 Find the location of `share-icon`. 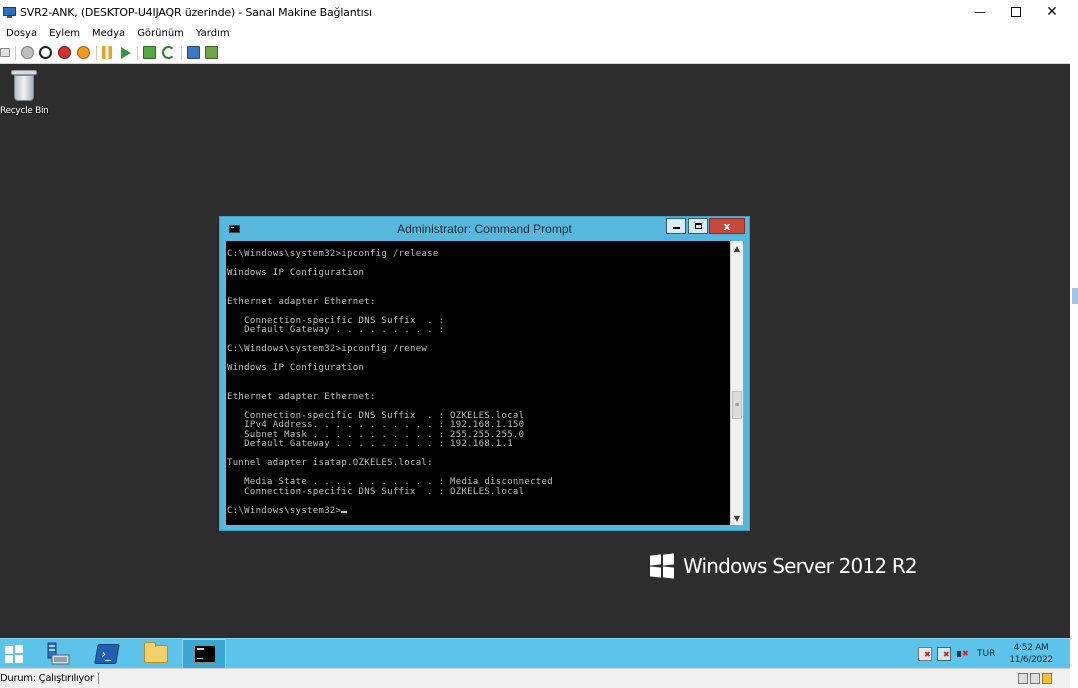

share-icon is located at coordinates (211, 52).